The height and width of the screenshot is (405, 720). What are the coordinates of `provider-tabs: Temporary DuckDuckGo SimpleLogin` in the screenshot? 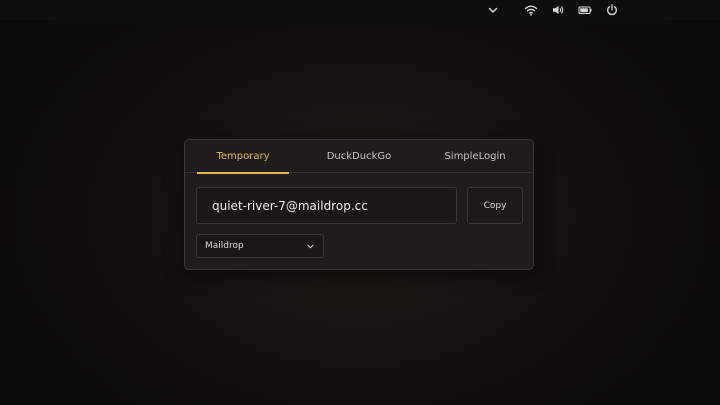 It's located at (359, 157).